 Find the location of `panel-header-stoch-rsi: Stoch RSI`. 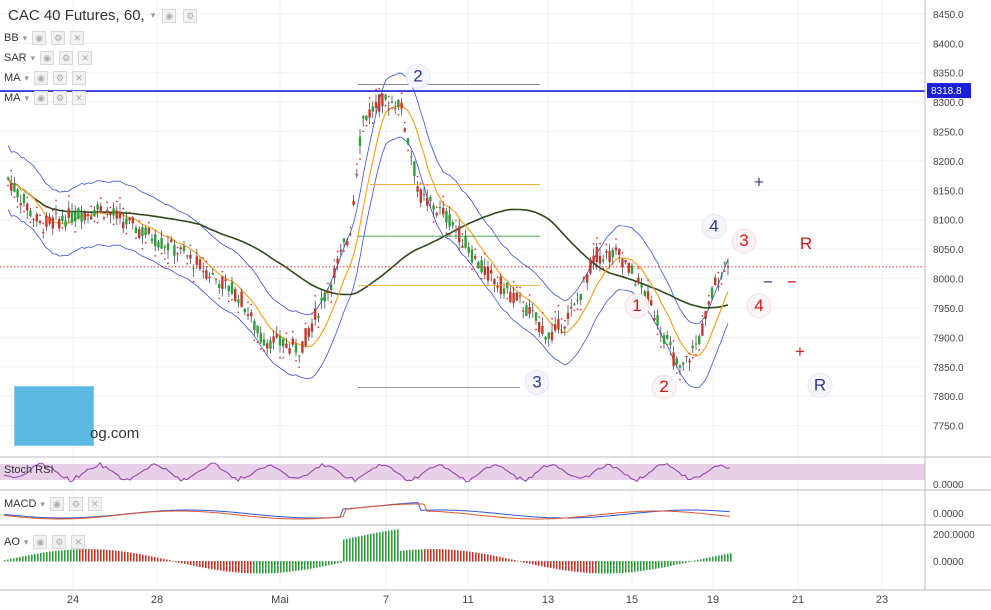

panel-header-stoch-rsi: Stoch RSI is located at coordinates (29, 470).